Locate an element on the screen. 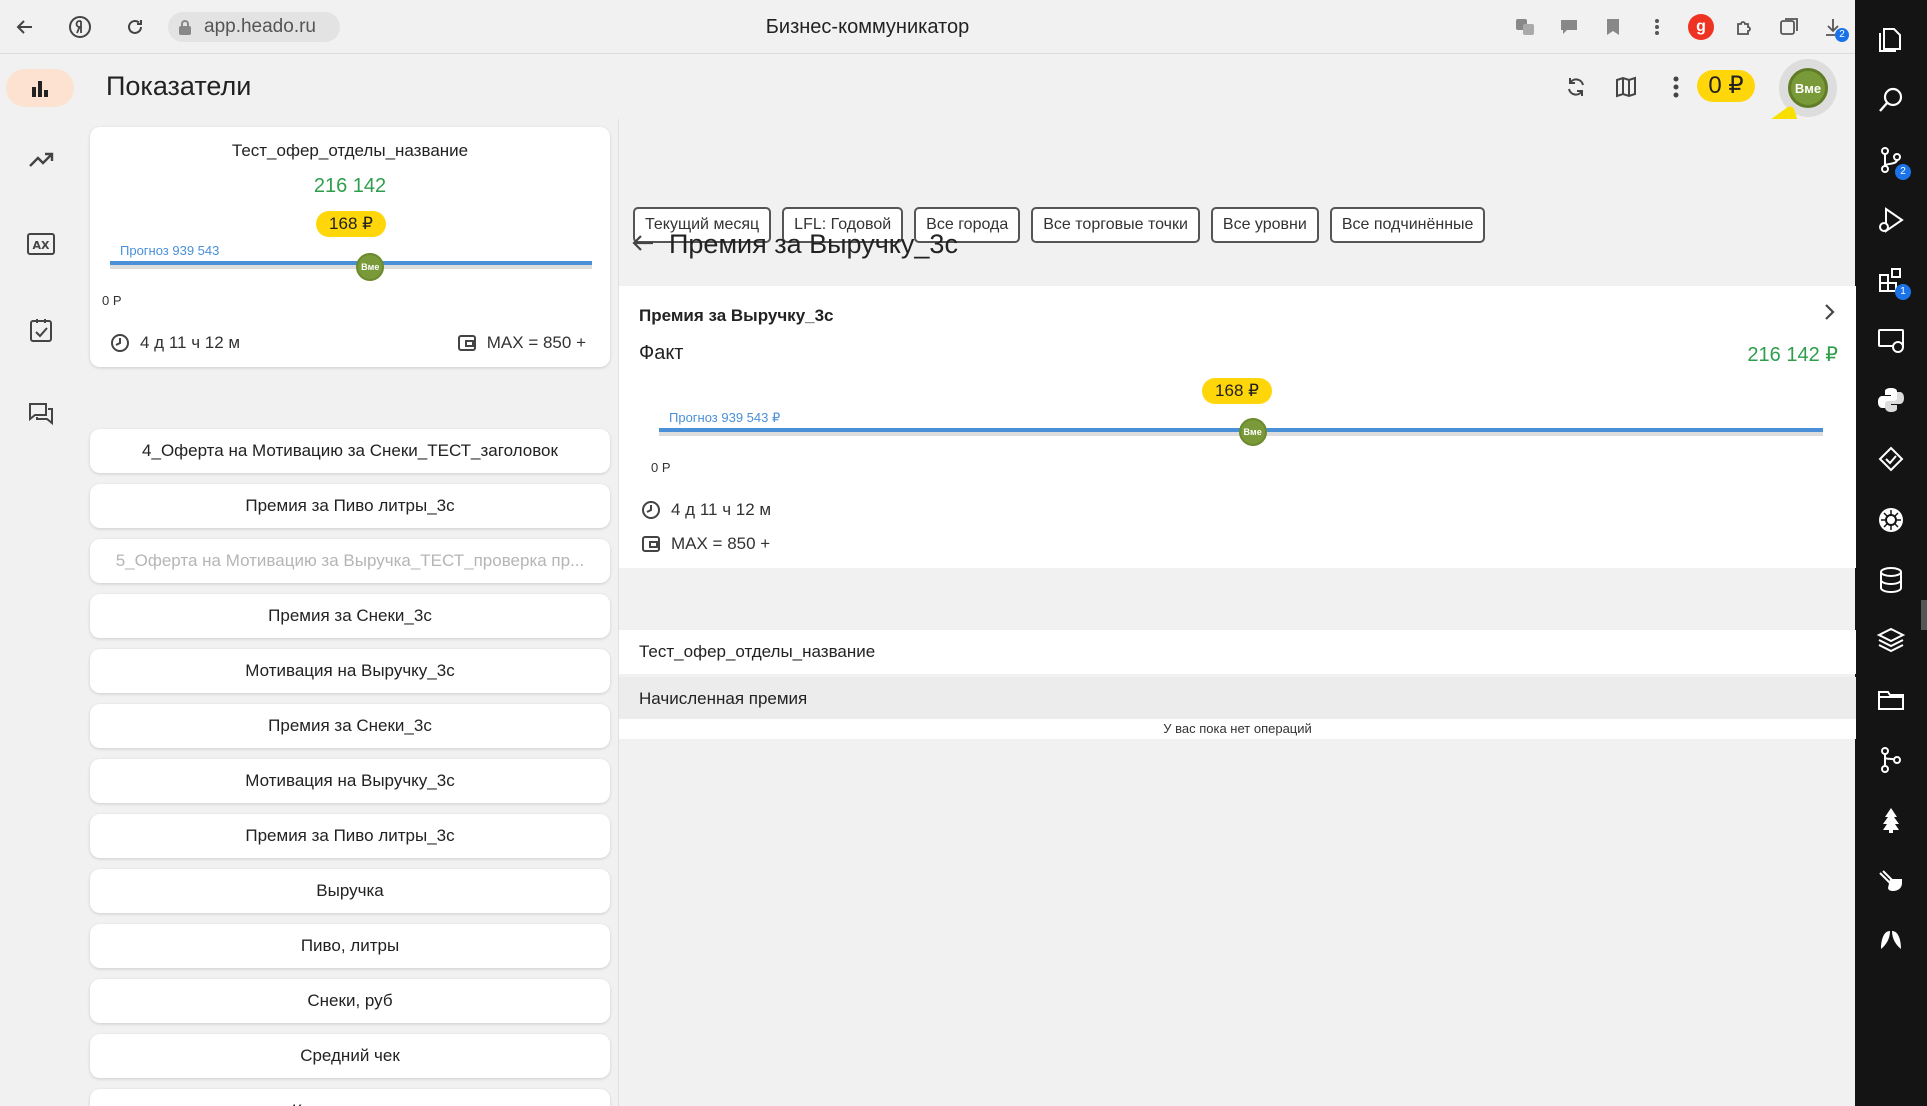 The width and height of the screenshot is (1927, 1106). bonus-pill: 168 ₽ is located at coordinates (1237, 391).